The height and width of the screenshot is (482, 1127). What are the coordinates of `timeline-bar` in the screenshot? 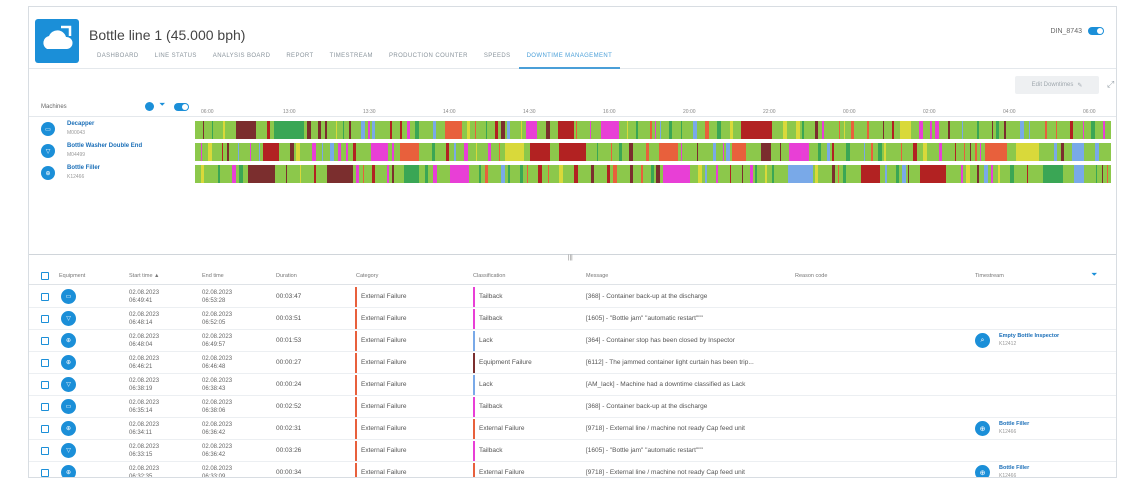 It's located at (653, 152).